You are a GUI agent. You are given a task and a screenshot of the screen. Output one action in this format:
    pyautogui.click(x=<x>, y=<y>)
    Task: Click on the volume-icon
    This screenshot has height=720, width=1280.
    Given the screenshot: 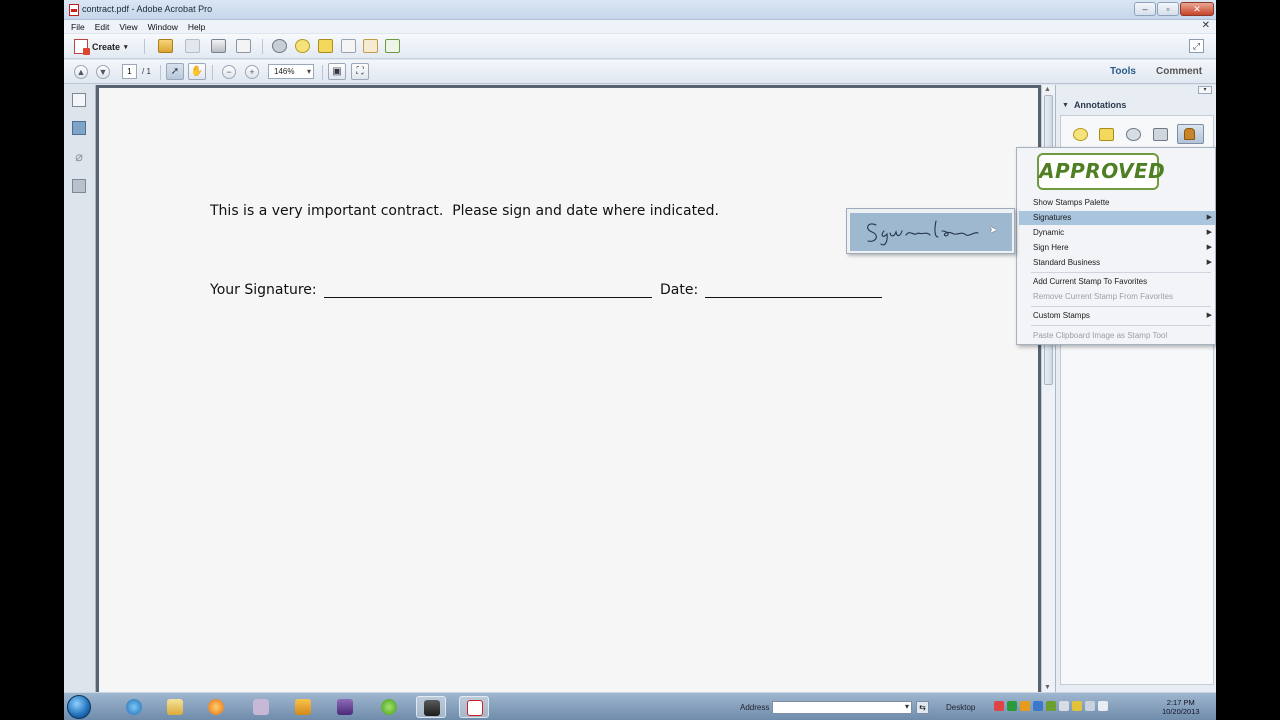 What is the action you would take?
    pyautogui.click(x=1064, y=706)
    